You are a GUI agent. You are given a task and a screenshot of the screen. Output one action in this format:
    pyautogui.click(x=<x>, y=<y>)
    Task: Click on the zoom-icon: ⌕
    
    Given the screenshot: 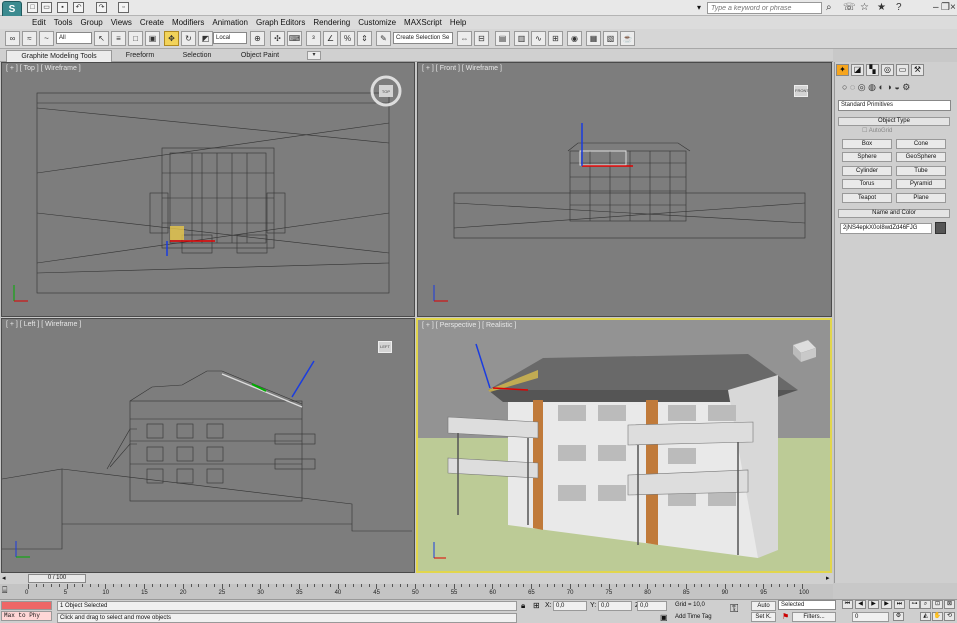 What is the action you would take?
    pyautogui.click(x=925, y=604)
    